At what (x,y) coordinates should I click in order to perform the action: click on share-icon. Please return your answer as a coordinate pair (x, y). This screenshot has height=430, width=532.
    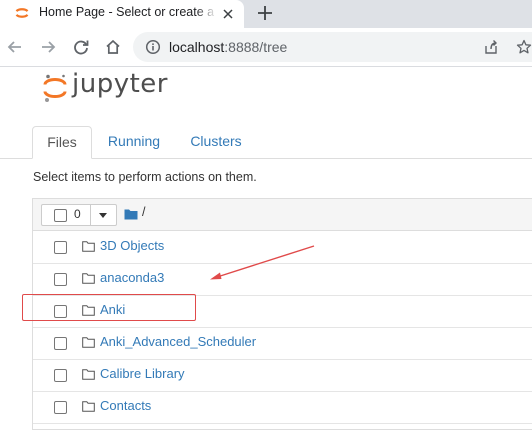
    Looking at the image, I should click on (491, 47).